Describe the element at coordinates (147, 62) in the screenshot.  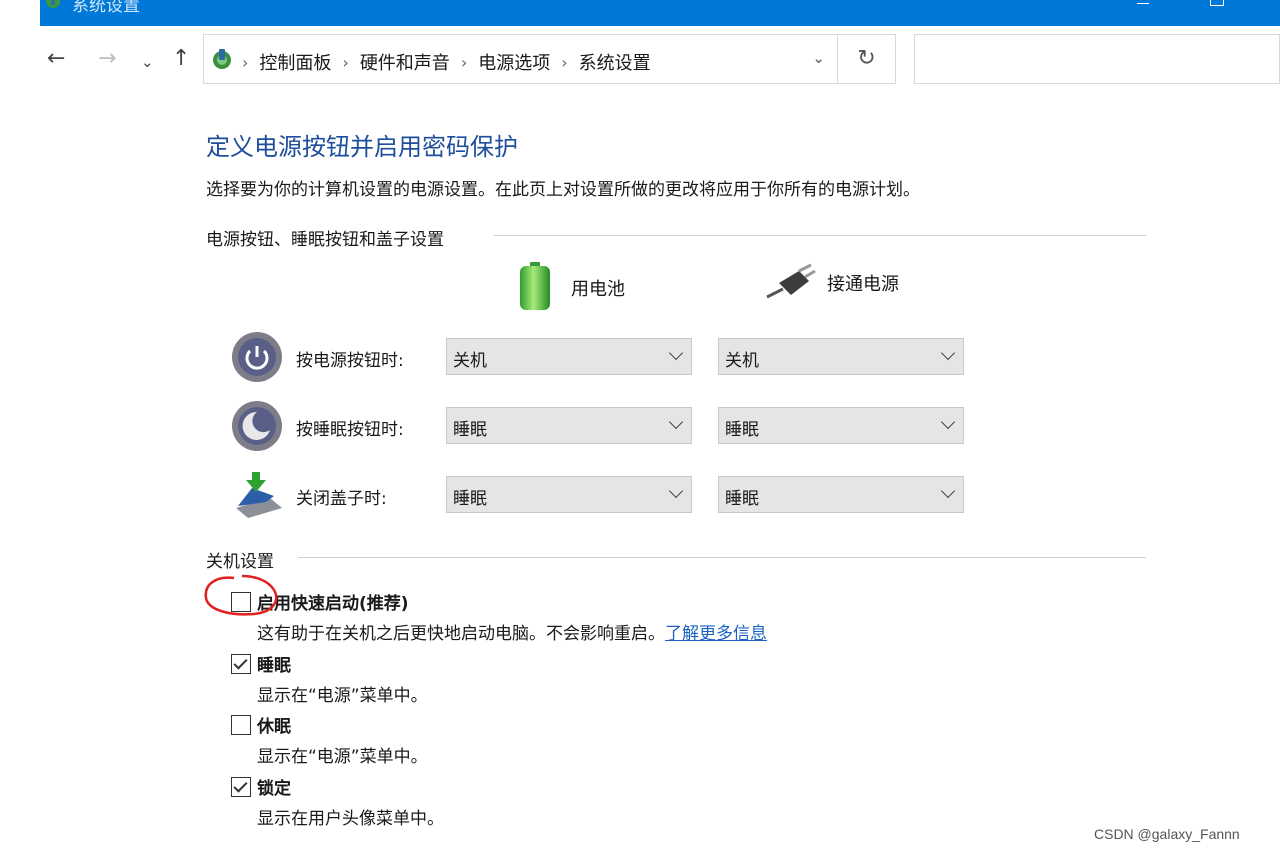
I see `recent-locations-button: ⌄` at that location.